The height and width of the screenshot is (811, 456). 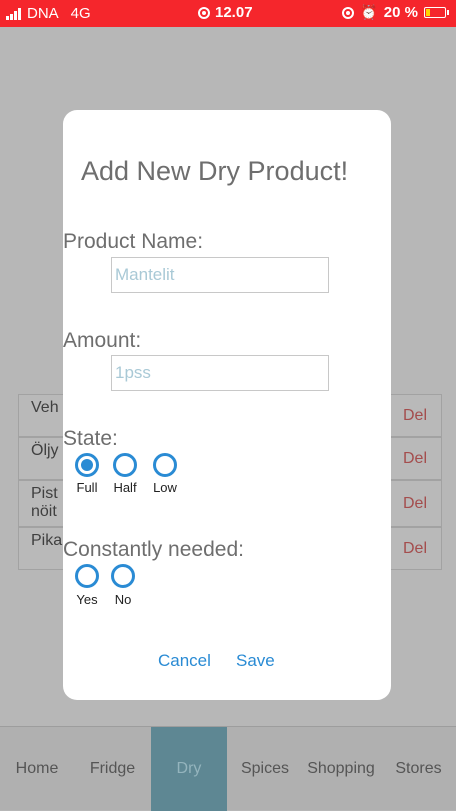 What do you see at coordinates (123, 599) in the screenshot?
I see `needed-no-label: No` at bounding box center [123, 599].